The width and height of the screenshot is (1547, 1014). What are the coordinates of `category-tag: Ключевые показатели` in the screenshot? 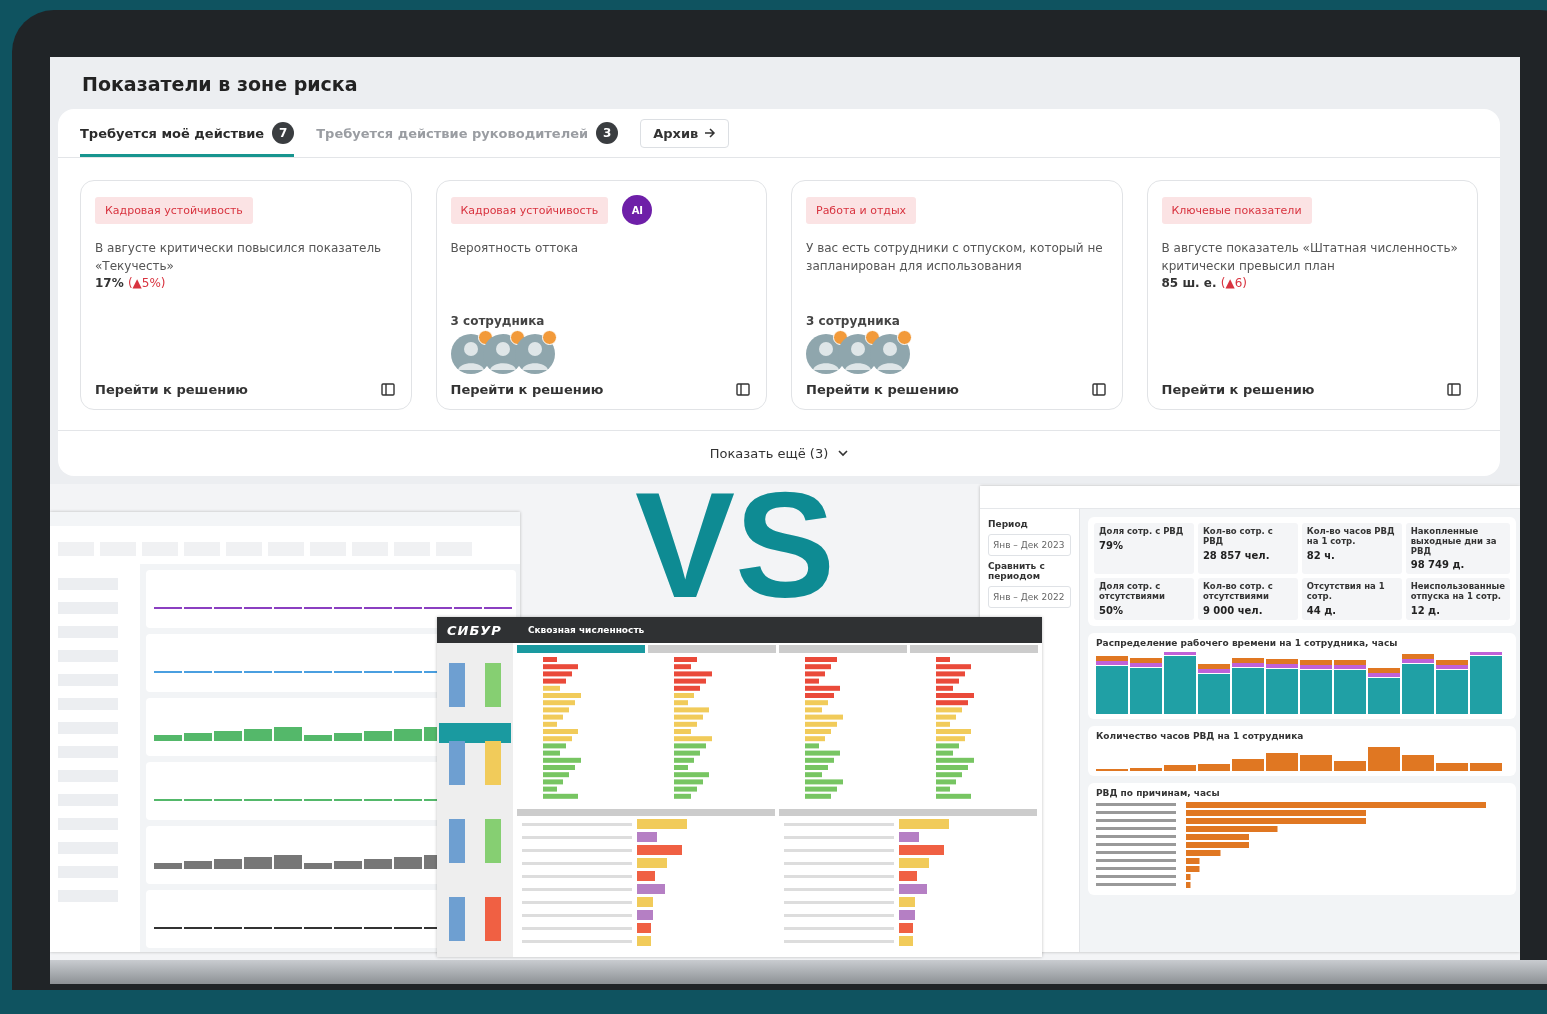 It's located at (1236, 210).